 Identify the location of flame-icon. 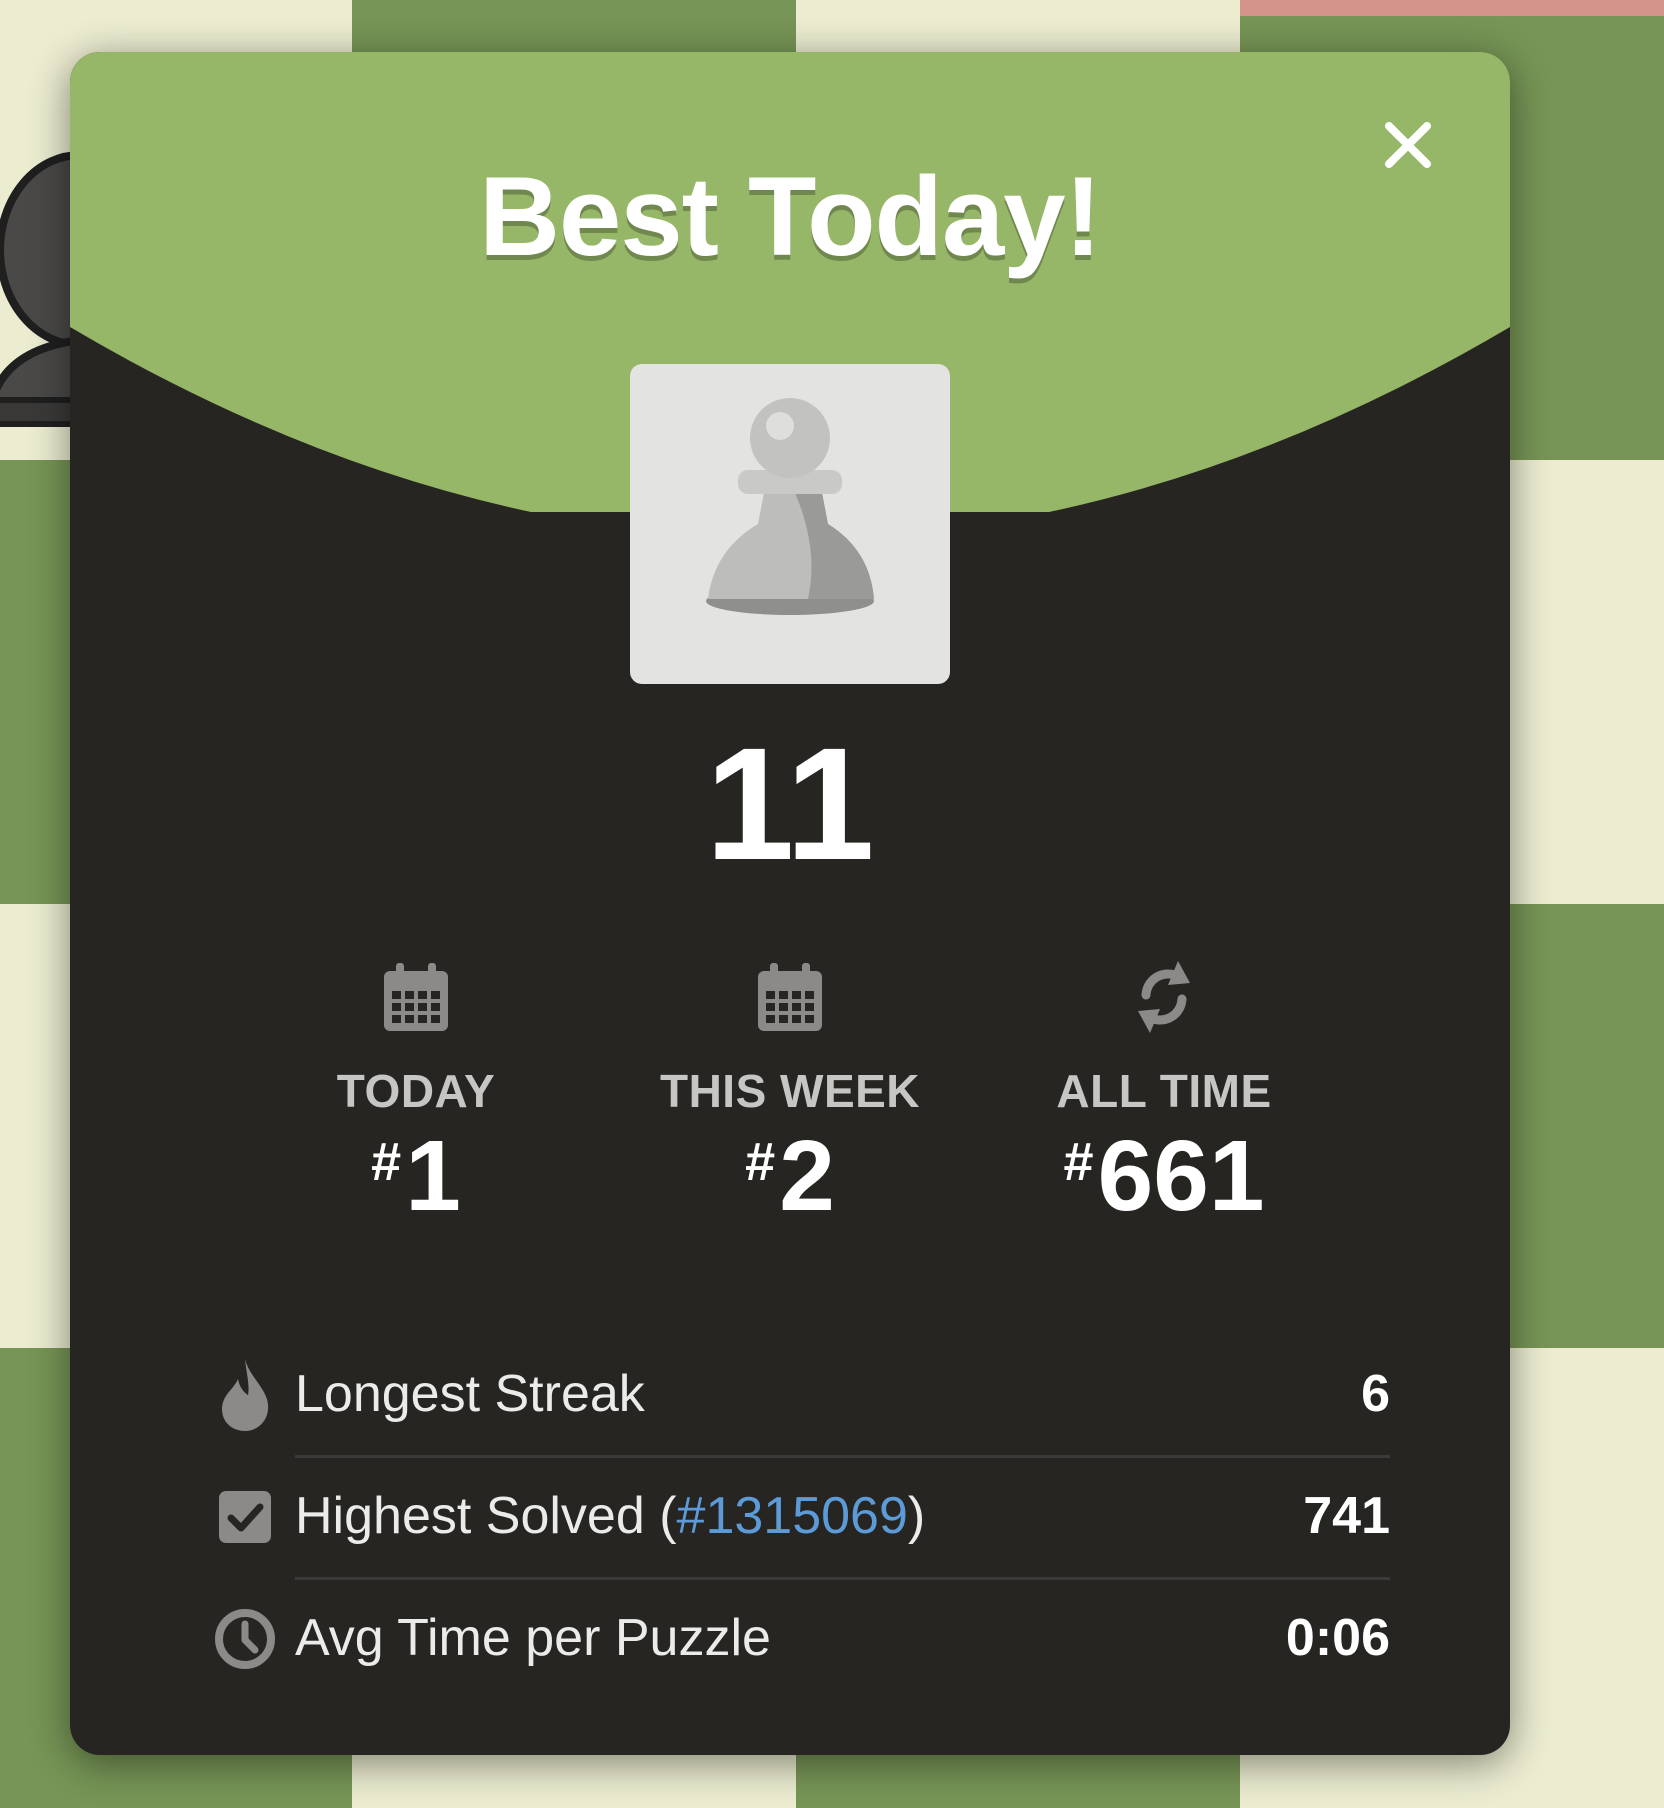
(245, 1395).